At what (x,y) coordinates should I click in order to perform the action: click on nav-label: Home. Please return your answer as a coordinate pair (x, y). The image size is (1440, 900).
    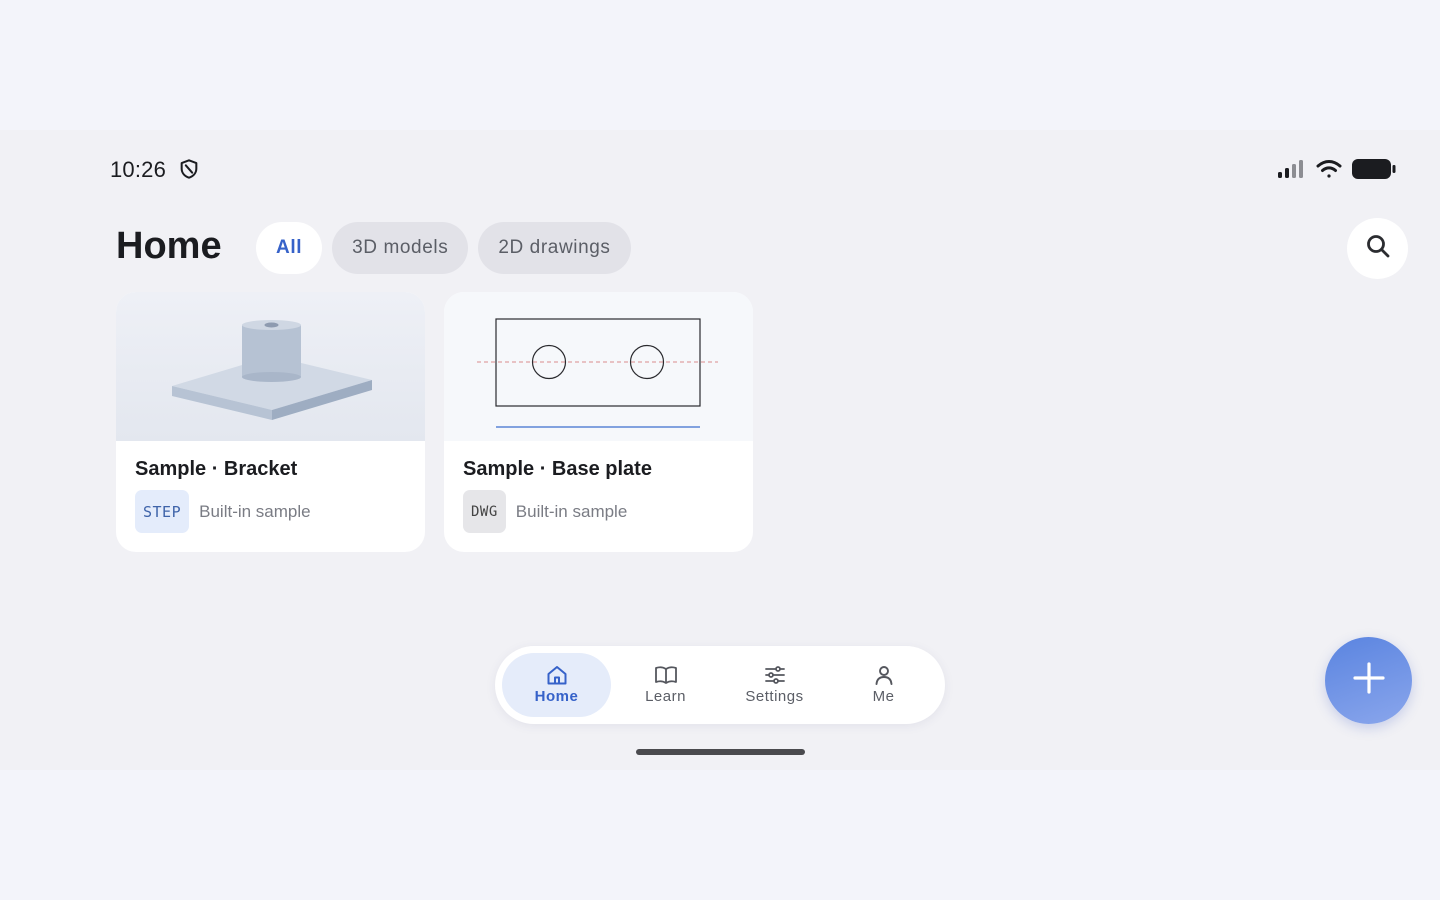
    Looking at the image, I should click on (556, 696).